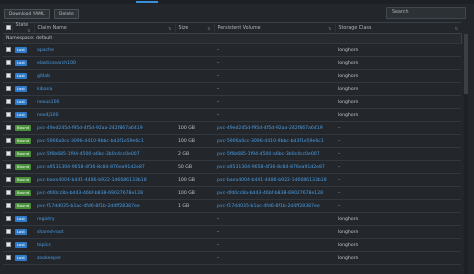 The width and height of the screenshot is (474, 274). Describe the element at coordinates (232, 115) in the screenshot. I see `table-row: Lost neo4j100 – longhorn` at that location.